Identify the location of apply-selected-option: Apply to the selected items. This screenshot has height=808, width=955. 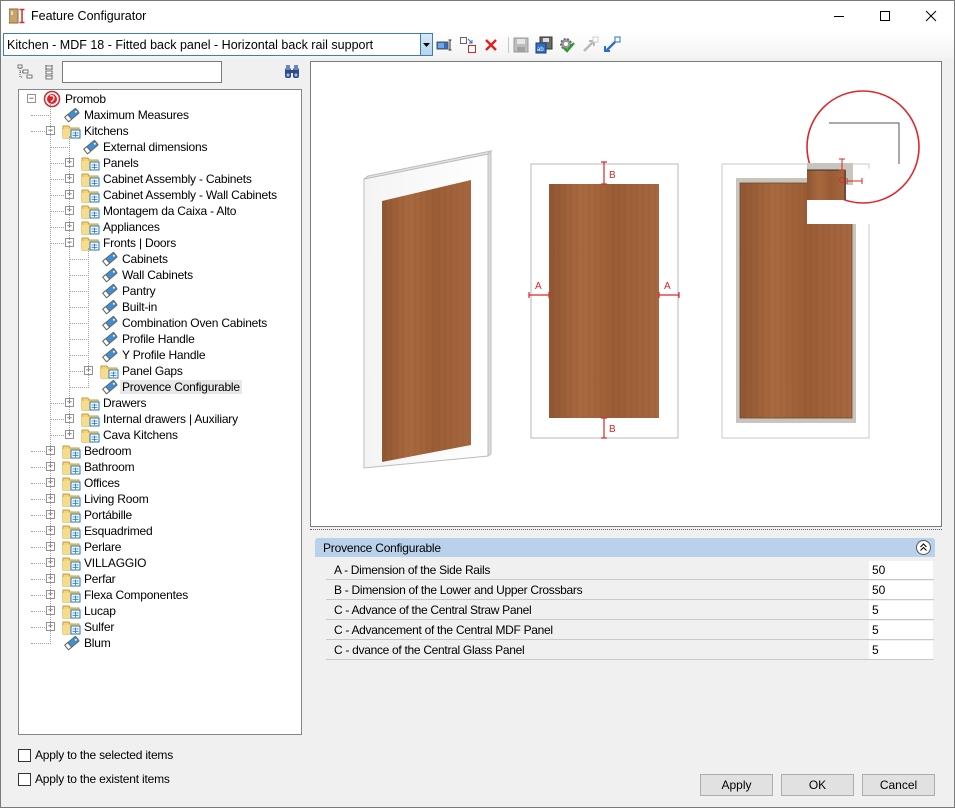
(95, 755).